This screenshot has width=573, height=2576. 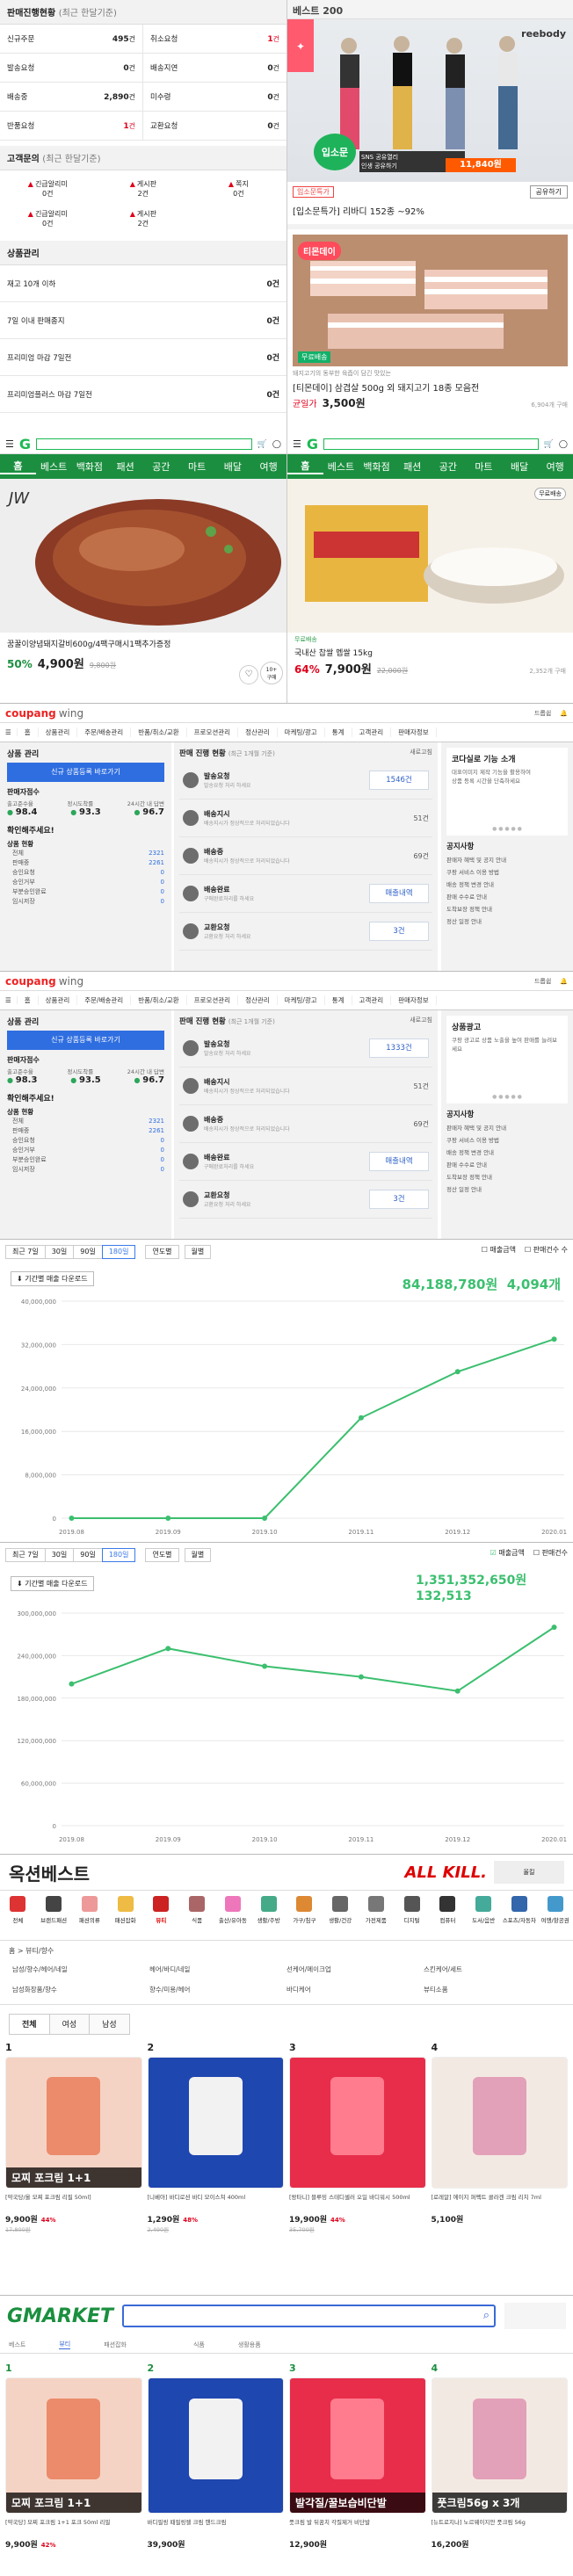 I want to click on category-item: 패션의류, so click(x=90, y=1915).